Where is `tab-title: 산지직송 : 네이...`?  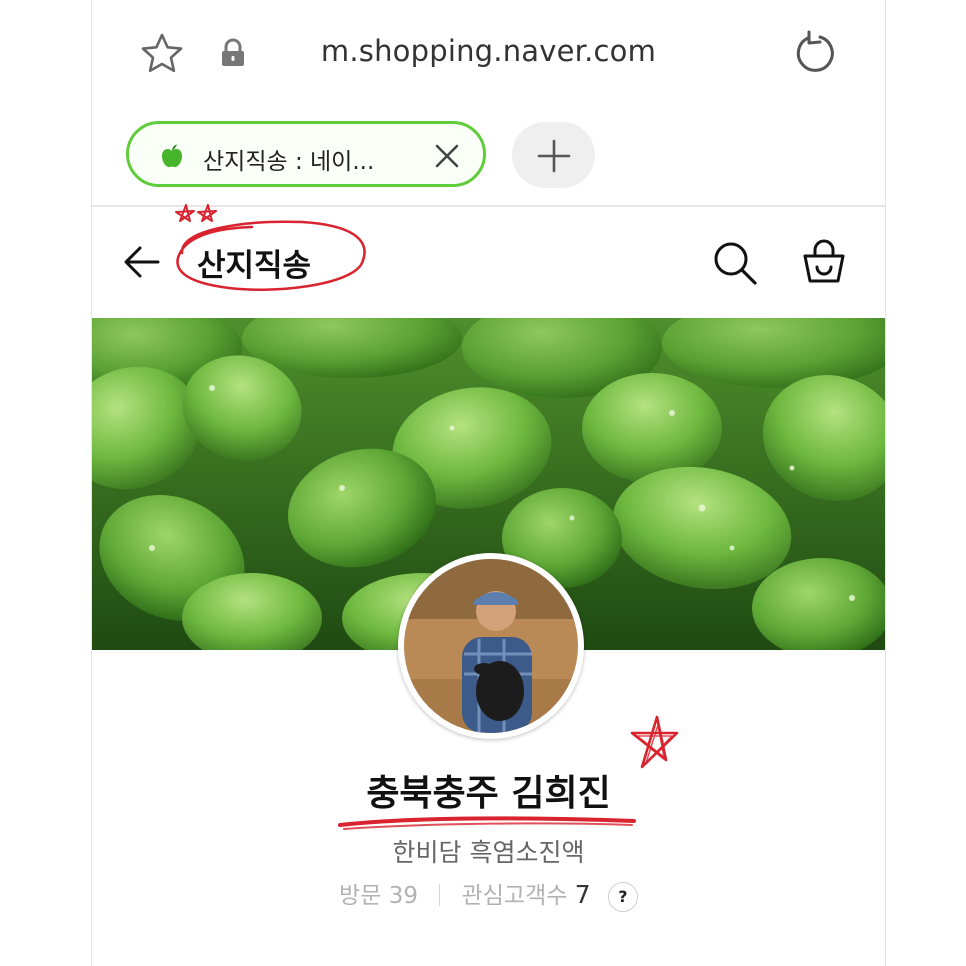 tab-title: 산지직송 : 네이... is located at coordinates (289, 162).